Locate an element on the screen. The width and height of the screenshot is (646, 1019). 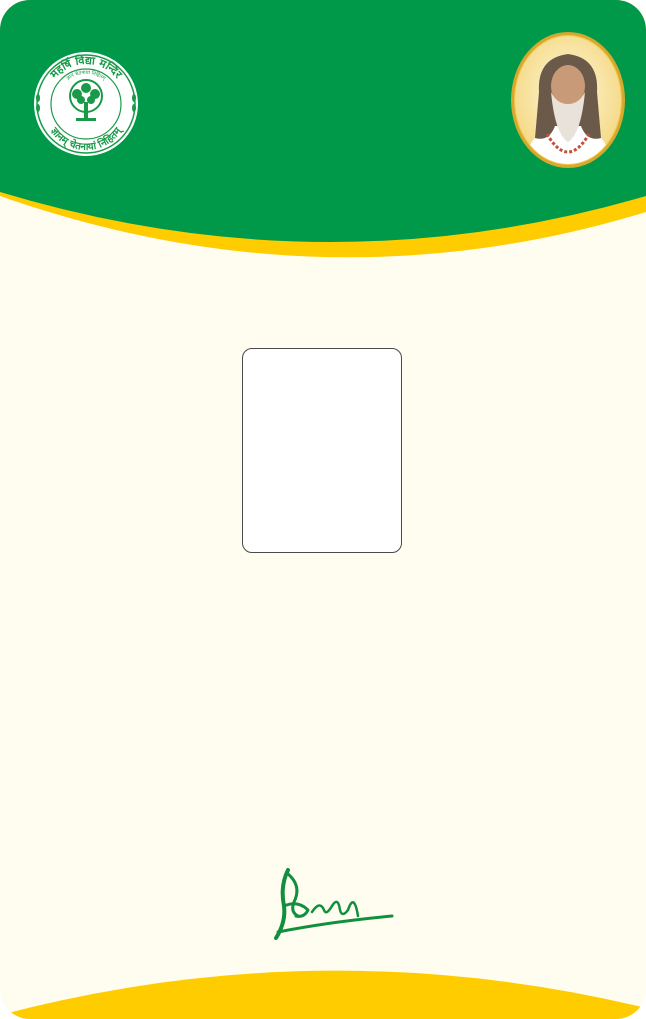
authorized-signature is located at coordinates (334, 904).